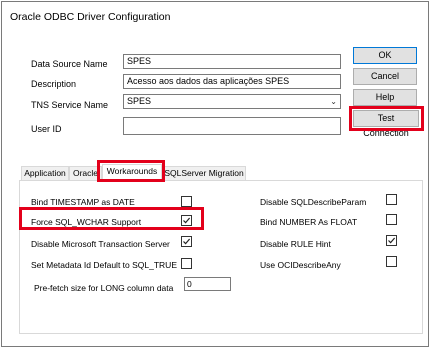  I want to click on prefetch-input: 0, so click(207, 284).